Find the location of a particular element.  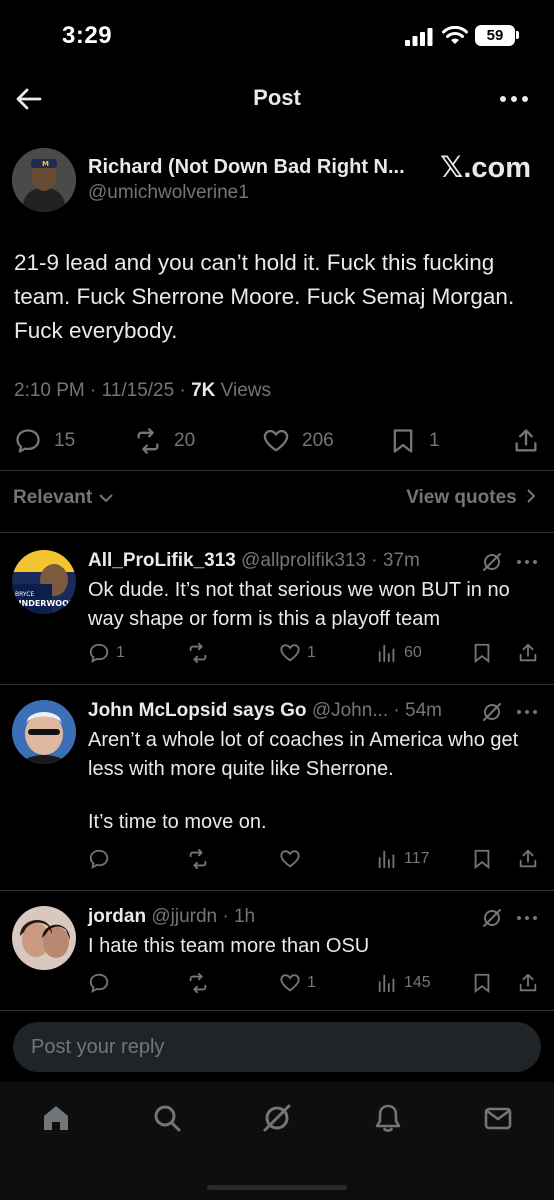

reply-avatar-image is located at coordinates (44, 732).